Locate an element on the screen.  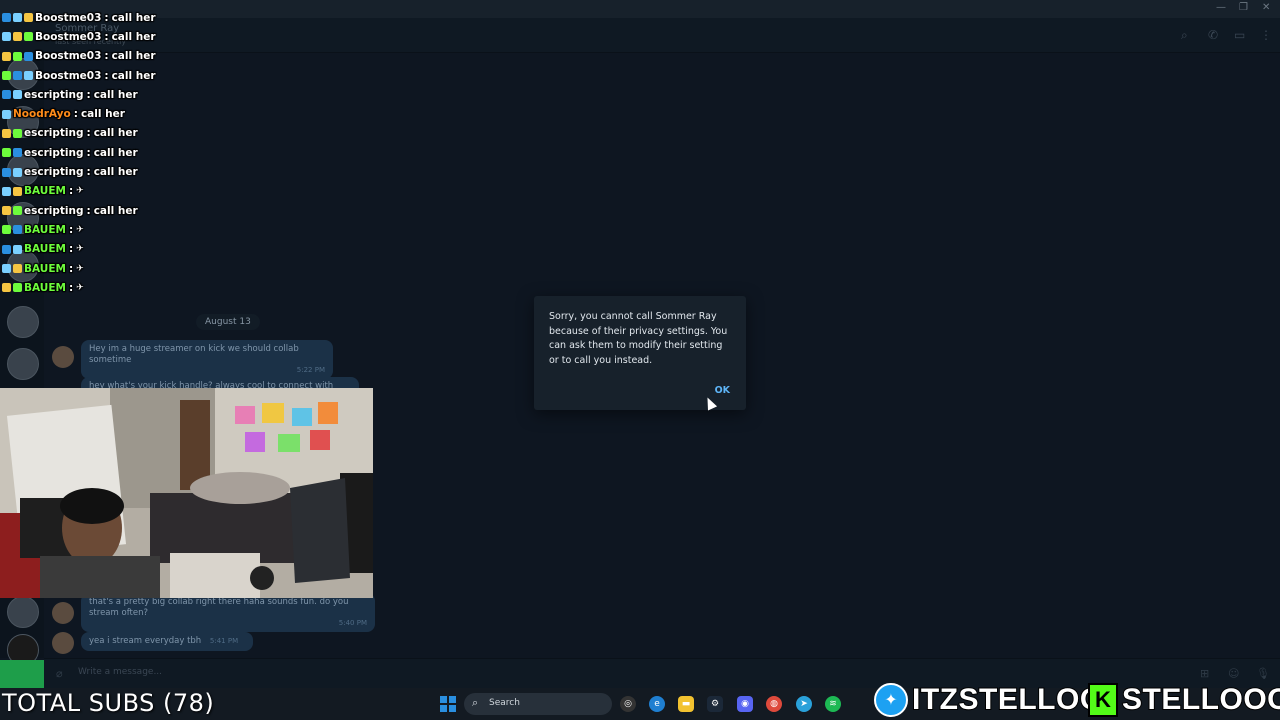
discord-icon: ◉ is located at coordinates (745, 704).